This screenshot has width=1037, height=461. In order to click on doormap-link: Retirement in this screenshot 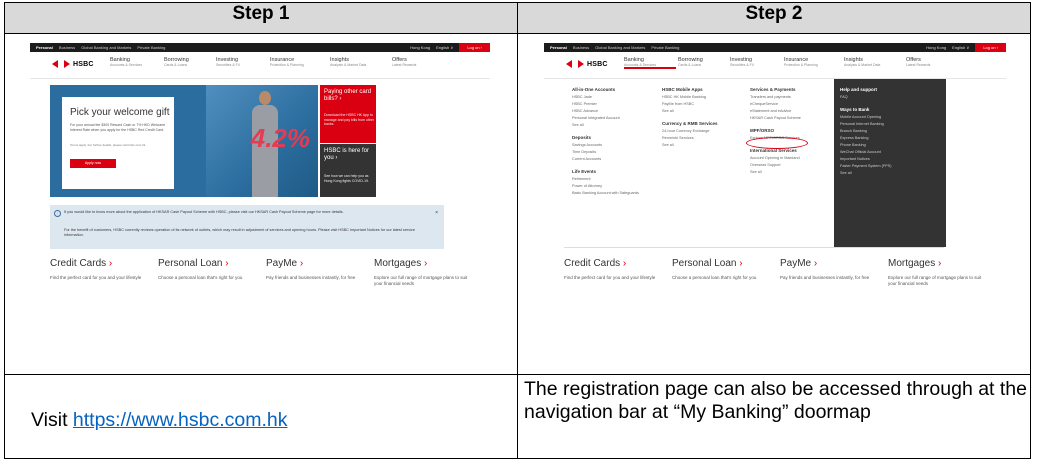, I will do `click(605, 179)`.